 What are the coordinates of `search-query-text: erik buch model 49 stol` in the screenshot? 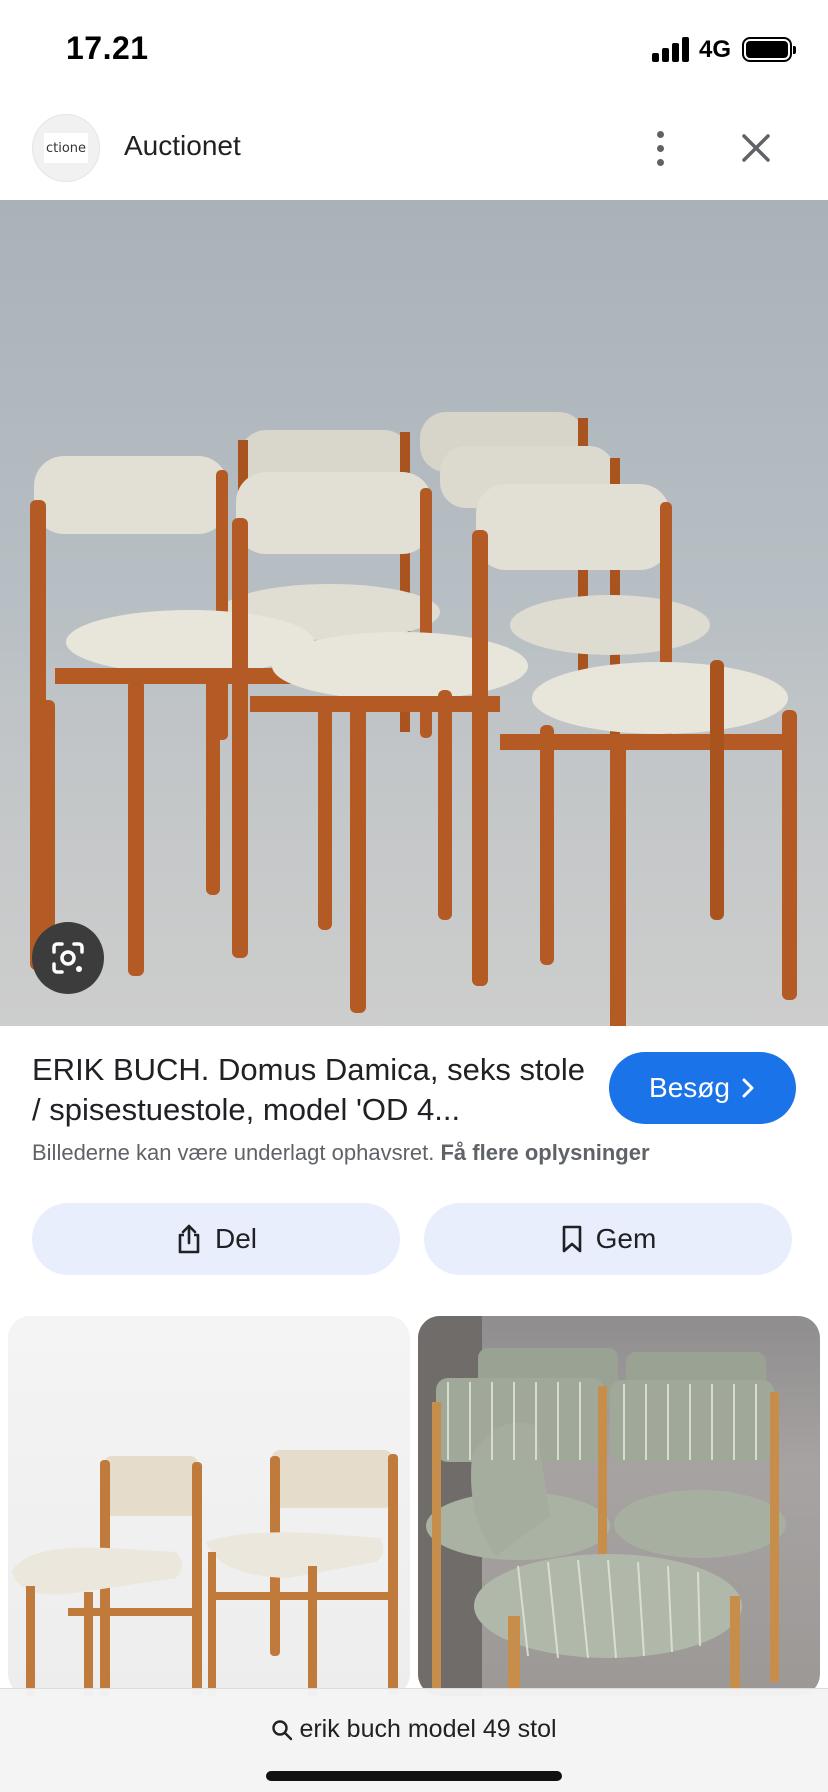 It's located at (428, 1729).